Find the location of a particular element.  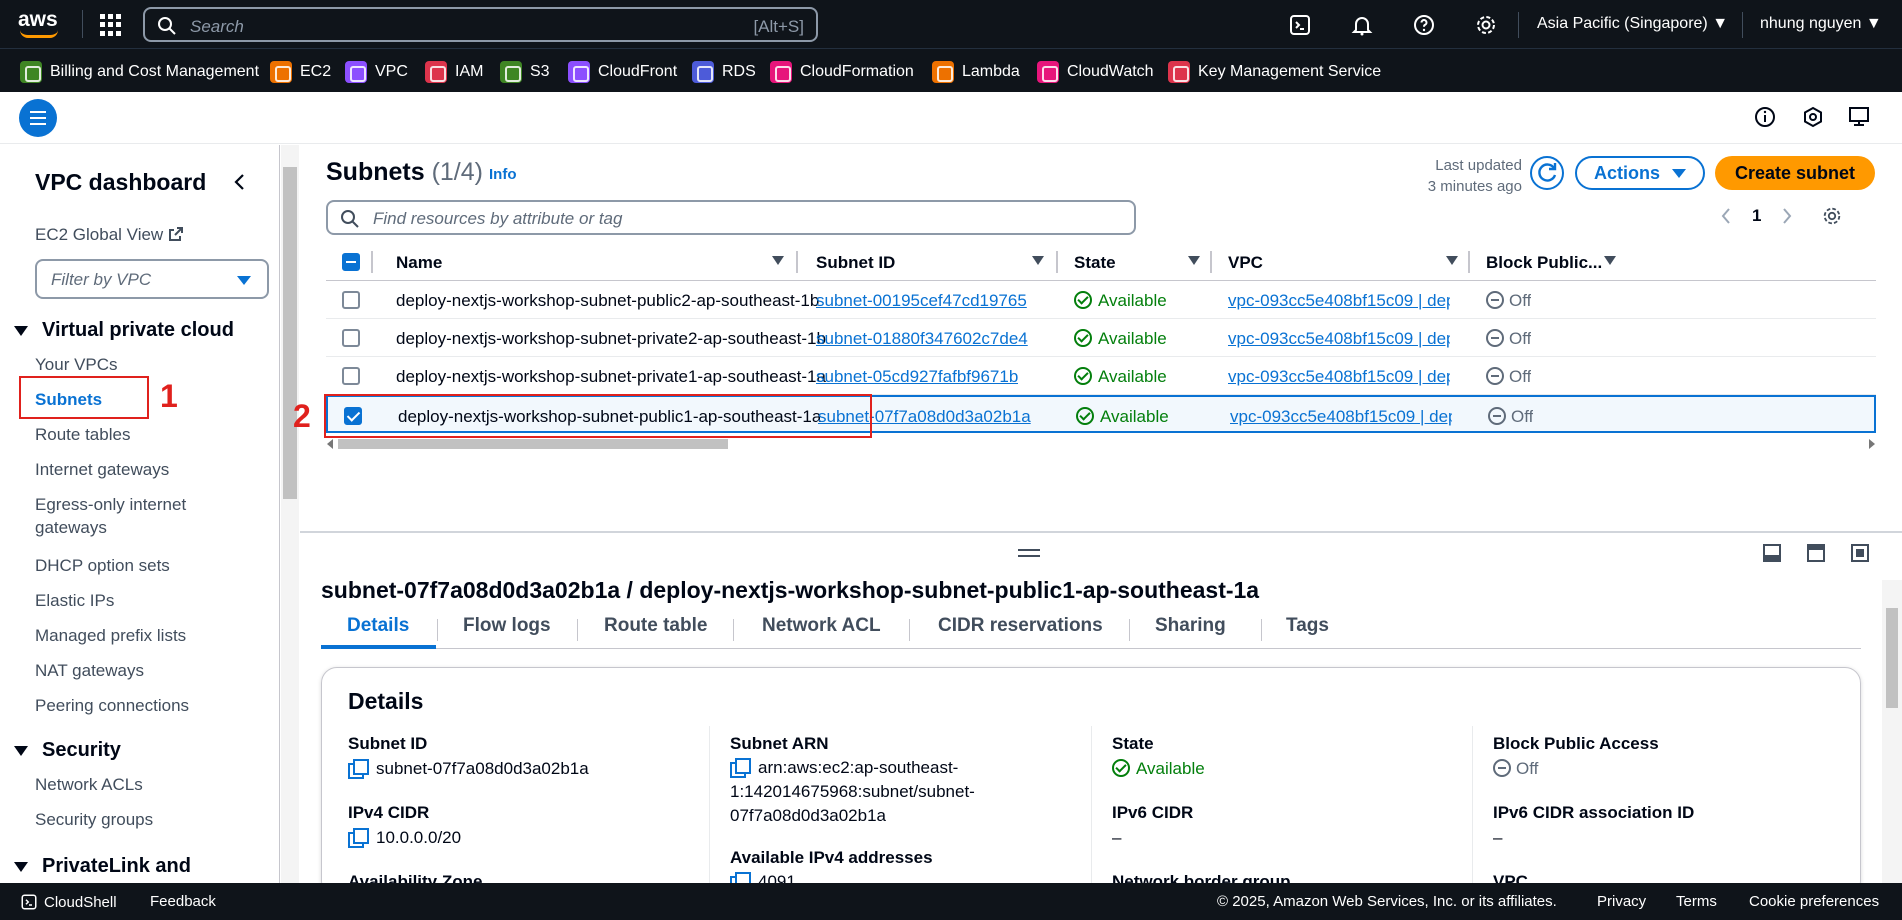

hexagon-icon is located at coordinates (1813, 117).